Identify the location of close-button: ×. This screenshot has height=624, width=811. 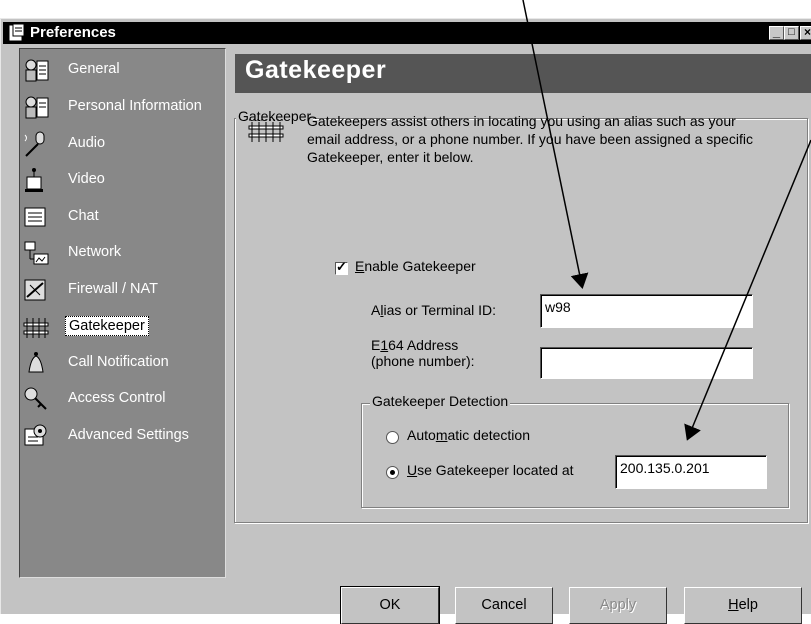
(805, 32).